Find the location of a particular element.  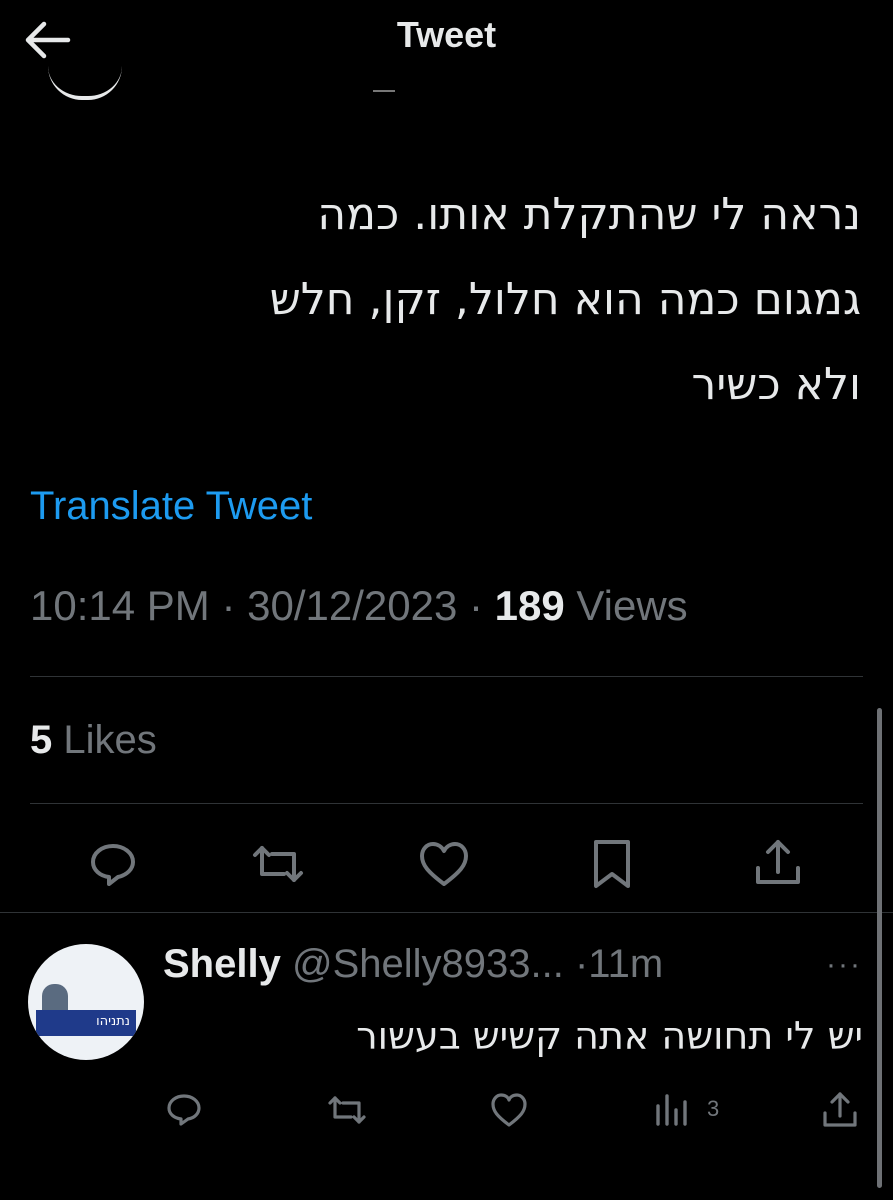

likes-summary: 5 Likes is located at coordinates (93, 740).